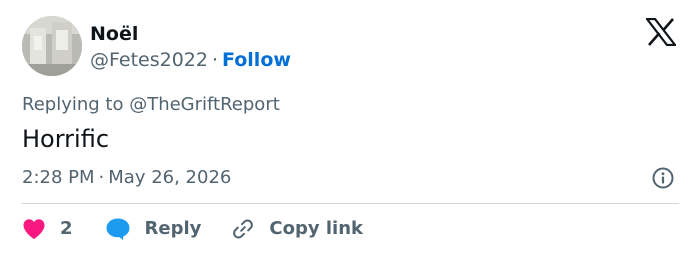  I want to click on action-bar: 2 Reply Copy link, so click(192, 229).